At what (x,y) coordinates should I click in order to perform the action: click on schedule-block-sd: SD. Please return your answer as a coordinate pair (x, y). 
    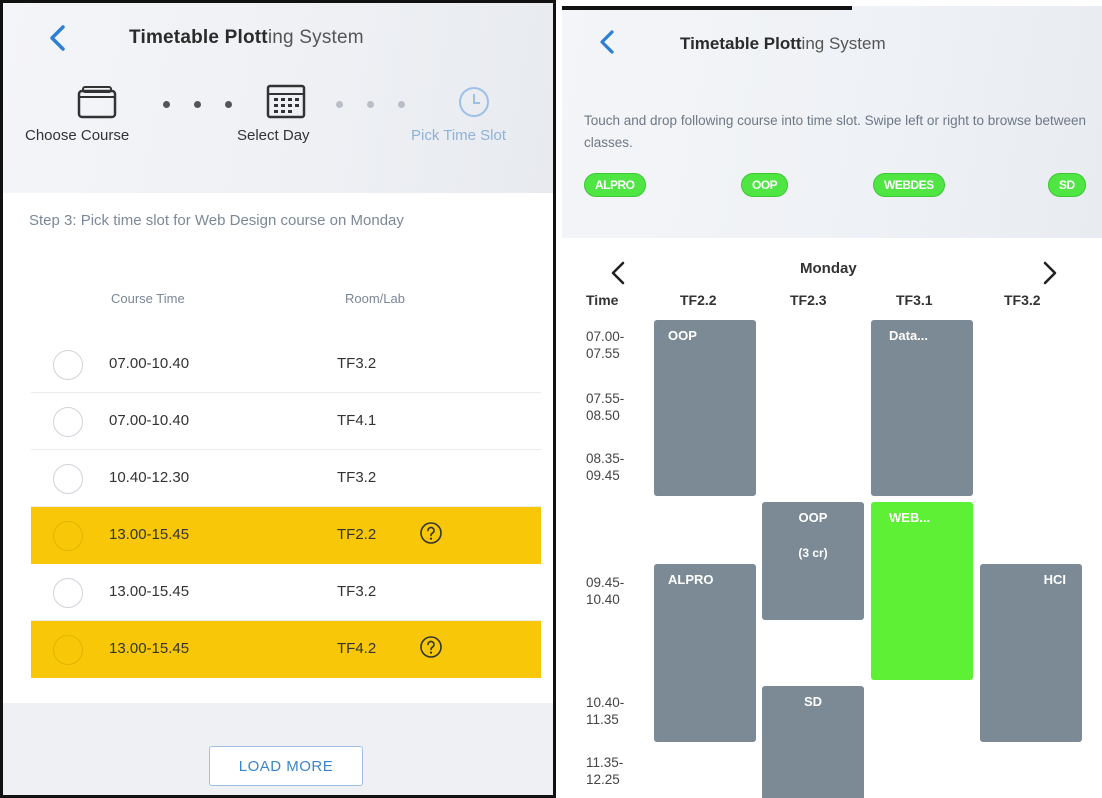
    Looking at the image, I should click on (813, 742).